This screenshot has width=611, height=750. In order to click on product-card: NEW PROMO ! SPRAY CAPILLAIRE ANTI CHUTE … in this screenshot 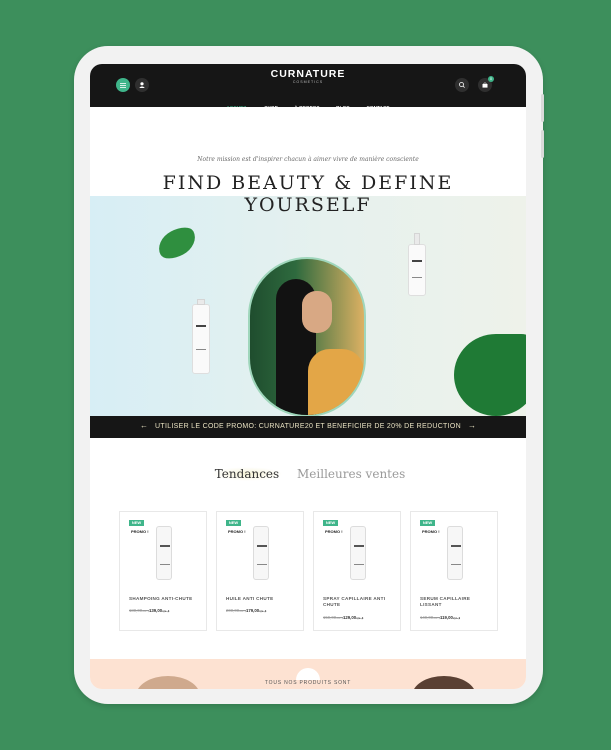, I will do `click(357, 571)`.